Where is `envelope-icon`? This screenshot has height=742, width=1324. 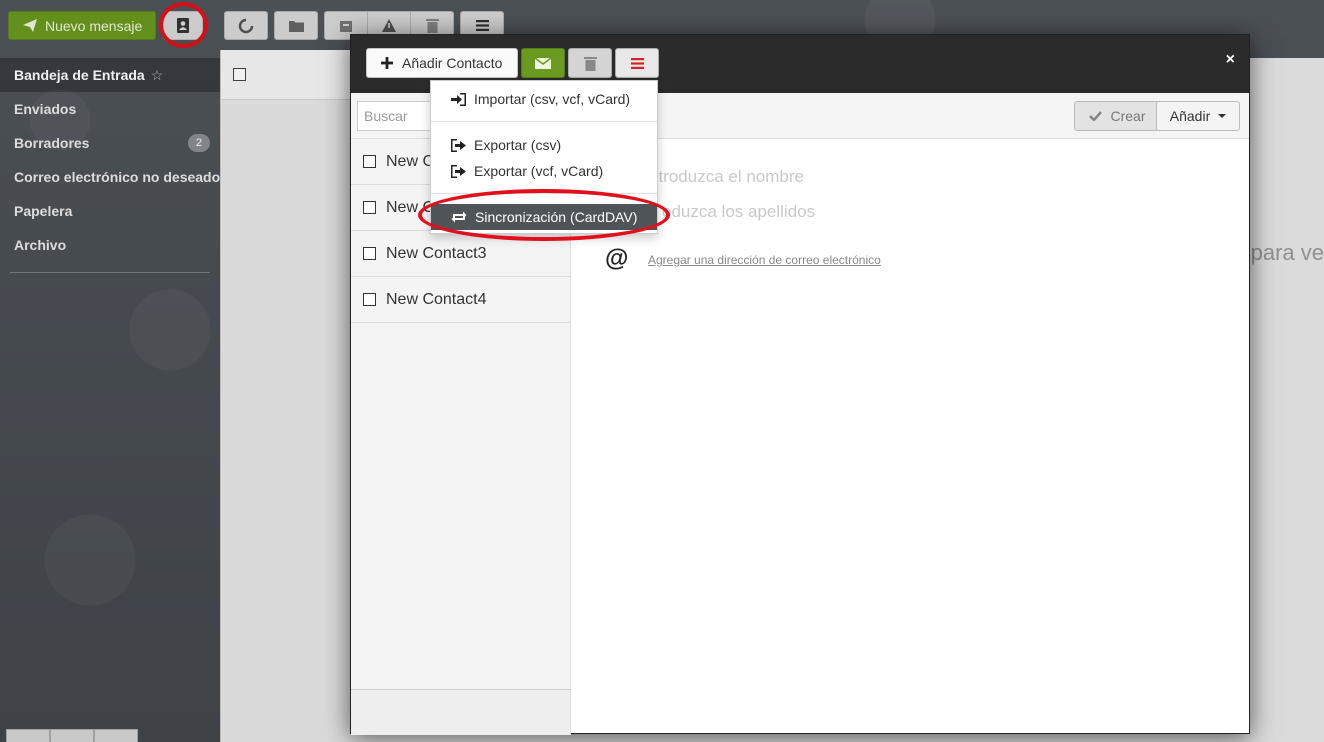 envelope-icon is located at coordinates (543, 63).